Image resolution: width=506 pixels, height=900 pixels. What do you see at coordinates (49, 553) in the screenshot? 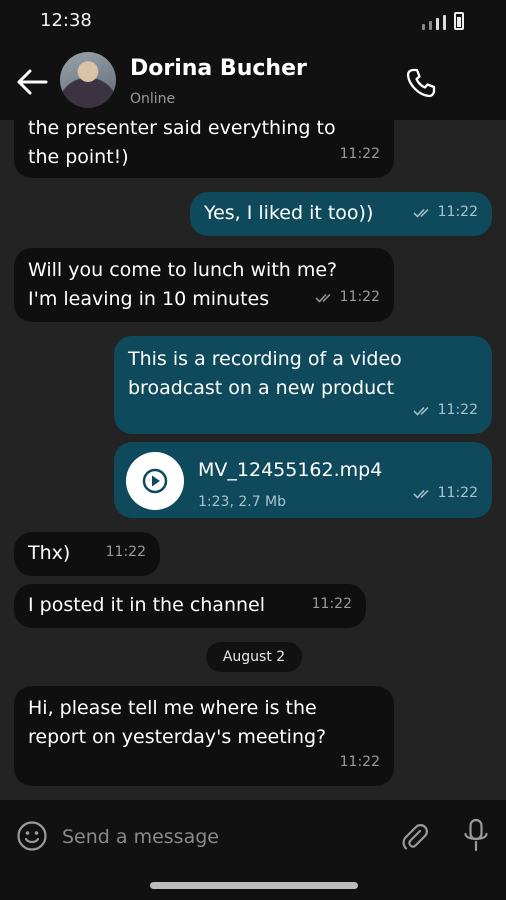
I see `message-text: Thx)` at bounding box center [49, 553].